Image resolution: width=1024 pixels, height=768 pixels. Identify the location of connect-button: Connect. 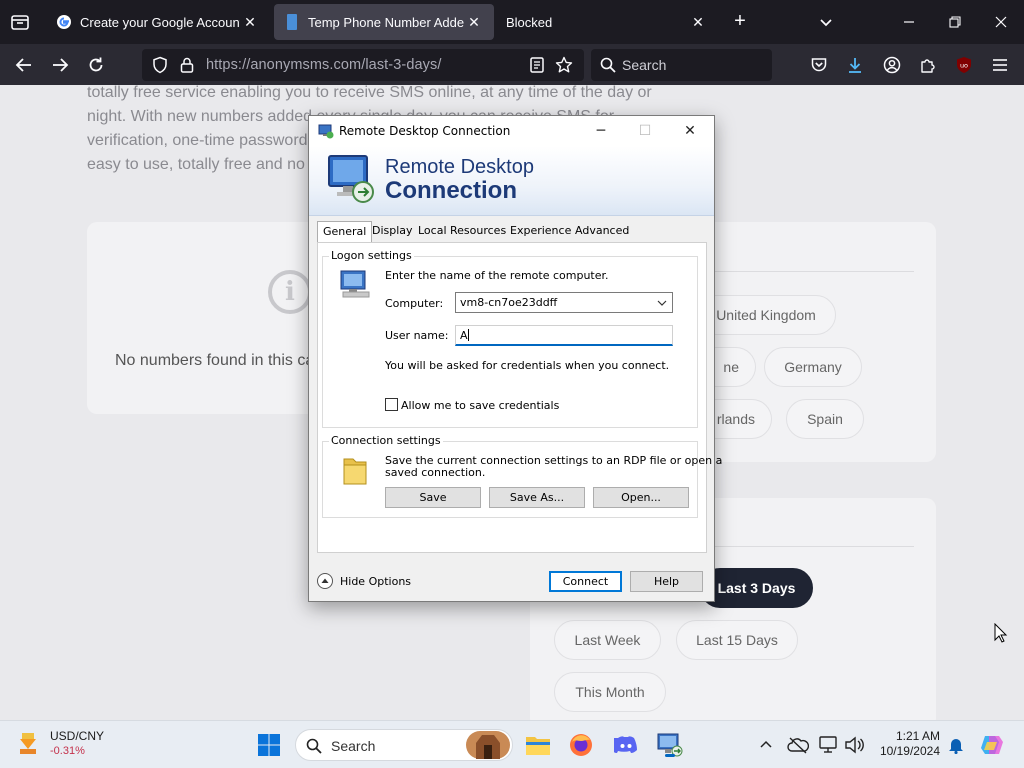
(585, 581).